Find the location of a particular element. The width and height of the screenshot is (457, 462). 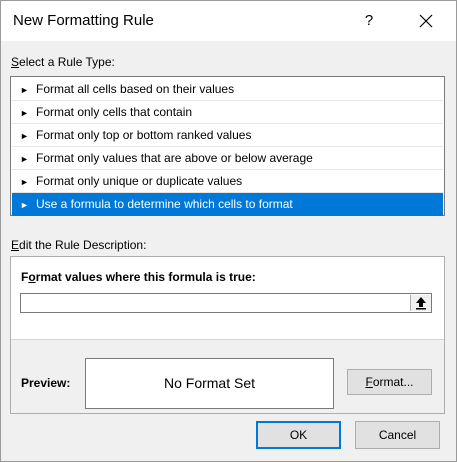

rule-type-item: ► Format only top or bottom ranked values is located at coordinates (227, 135).